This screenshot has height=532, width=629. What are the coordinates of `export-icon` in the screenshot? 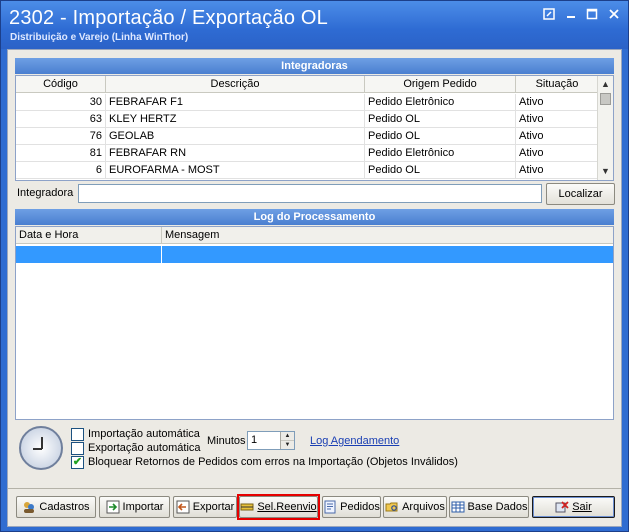 It's located at (183, 507).